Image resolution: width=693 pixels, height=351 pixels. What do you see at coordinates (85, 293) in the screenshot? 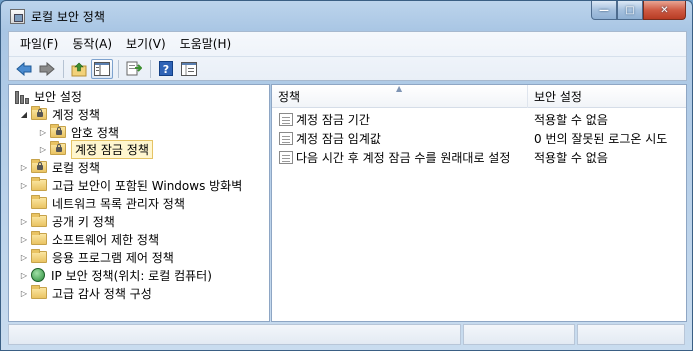
I see `tree-item-advanced-audit: ▷ 고급 감사 정책 구성` at bounding box center [85, 293].